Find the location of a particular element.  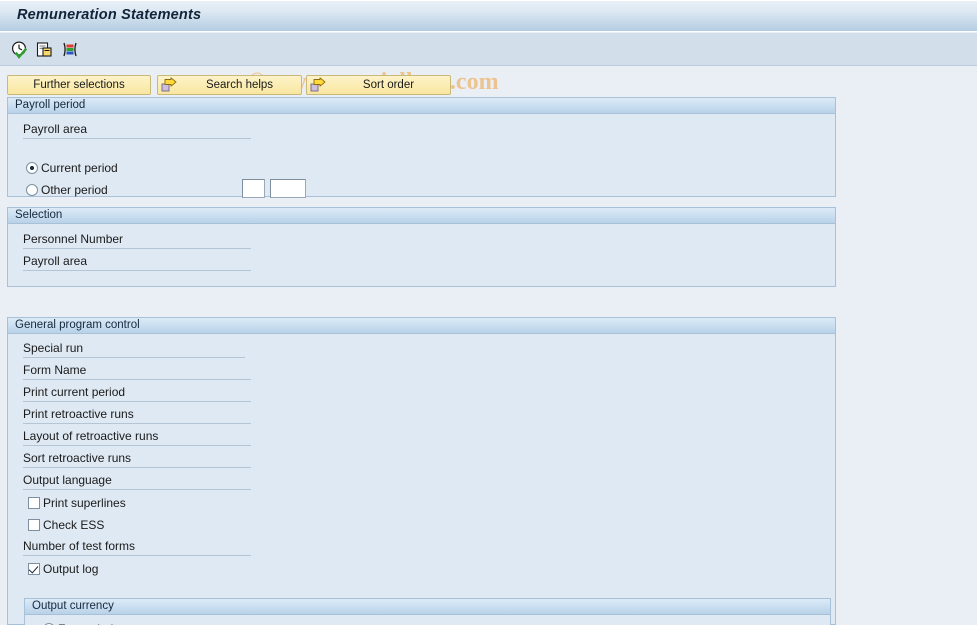

check-ess-label: Check ESS is located at coordinates (74, 525).